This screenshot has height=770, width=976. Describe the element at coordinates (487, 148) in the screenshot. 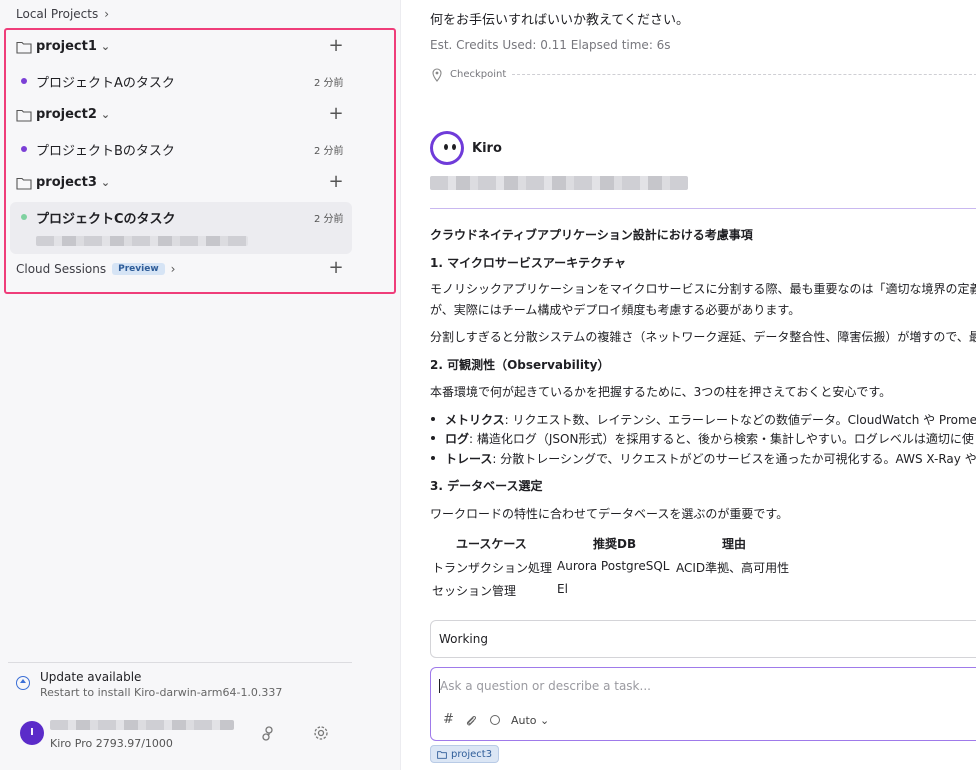

I see `assistant-name: Kiro` at that location.